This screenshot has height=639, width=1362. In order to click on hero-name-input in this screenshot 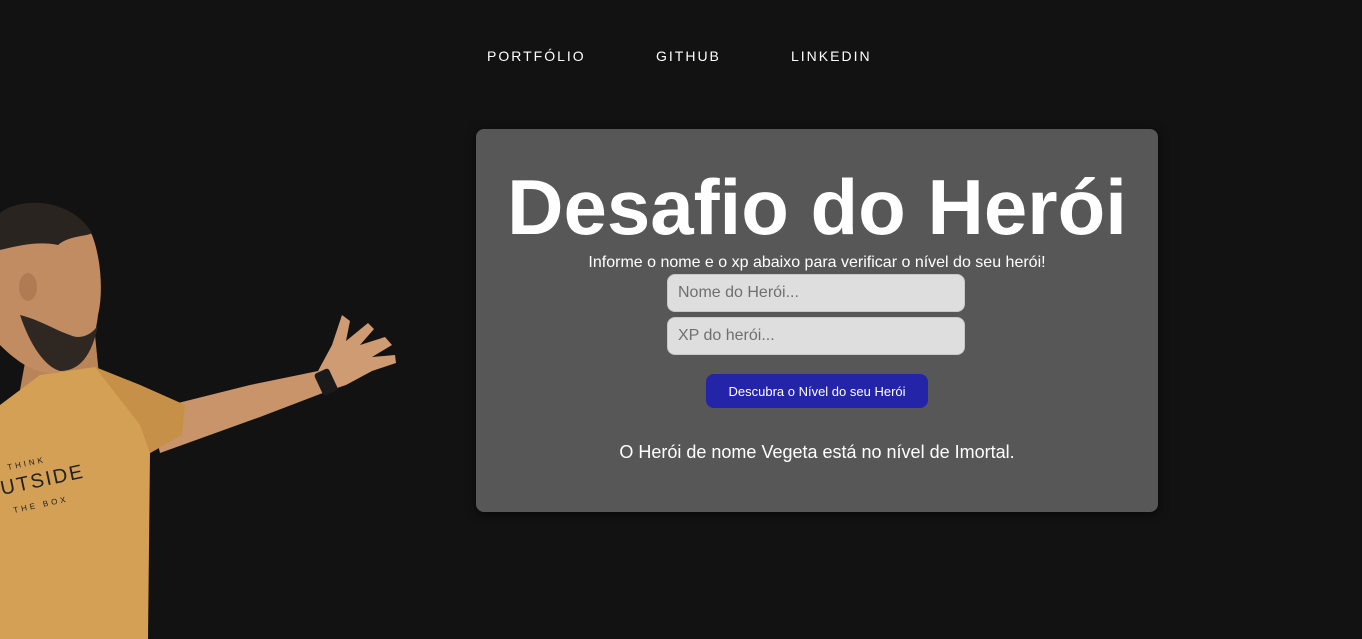, I will do `click(816, 293)`.